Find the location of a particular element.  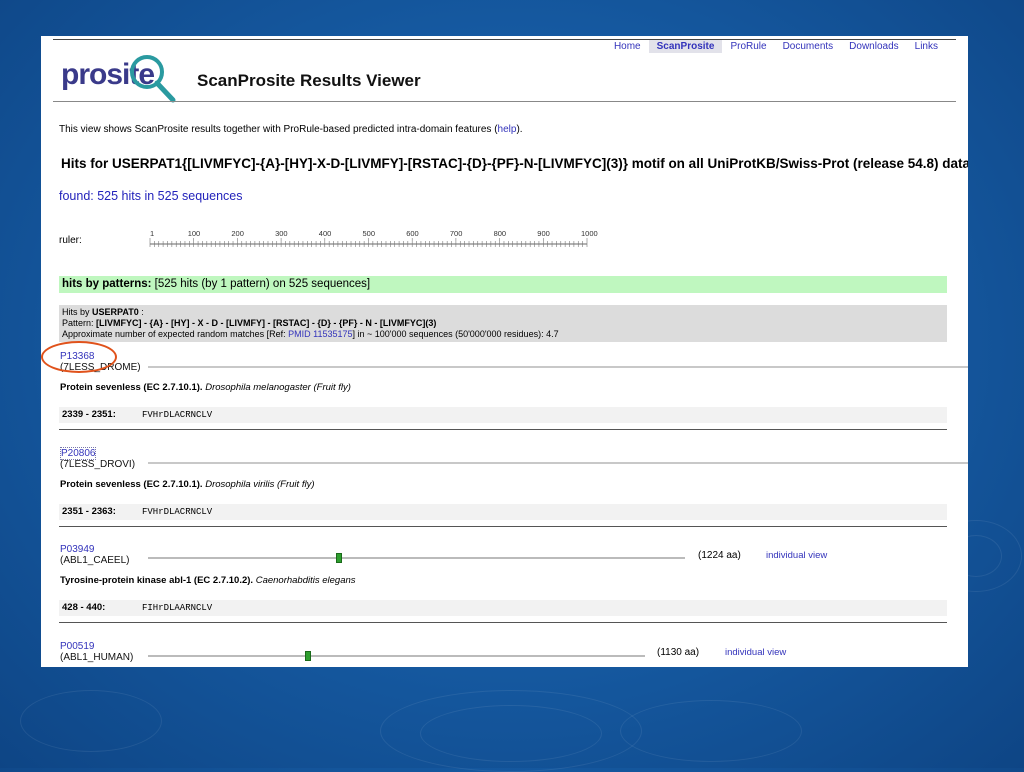

page-title: ScanProsite Results Viewer is located at coordinates (309, 80).